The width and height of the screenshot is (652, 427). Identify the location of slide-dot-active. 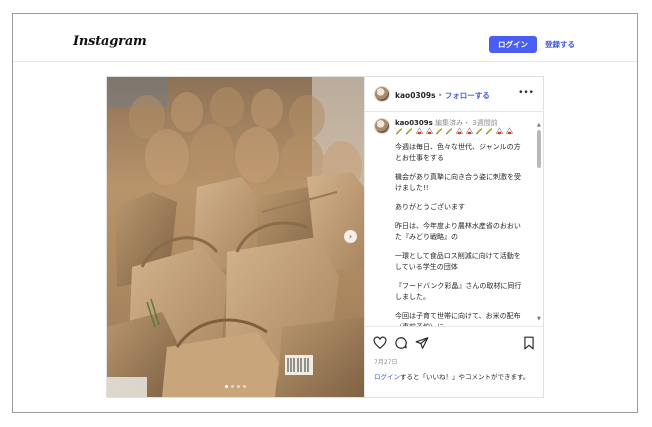
(226, 386).